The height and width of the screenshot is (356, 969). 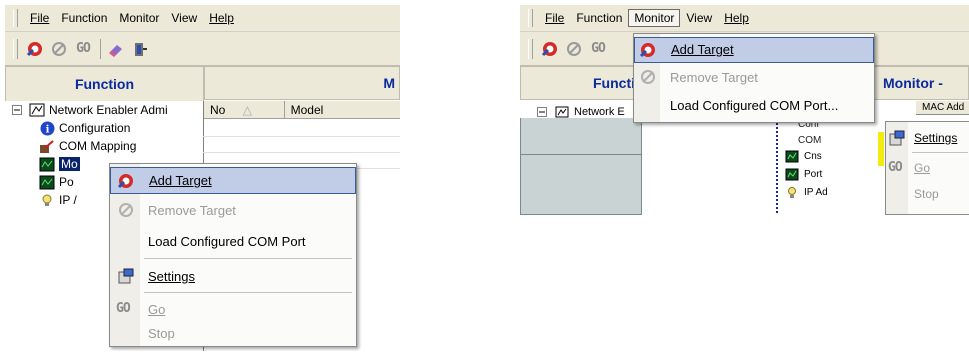 I want to click on tree-item-label: Mo, so click(x=69, y=164).